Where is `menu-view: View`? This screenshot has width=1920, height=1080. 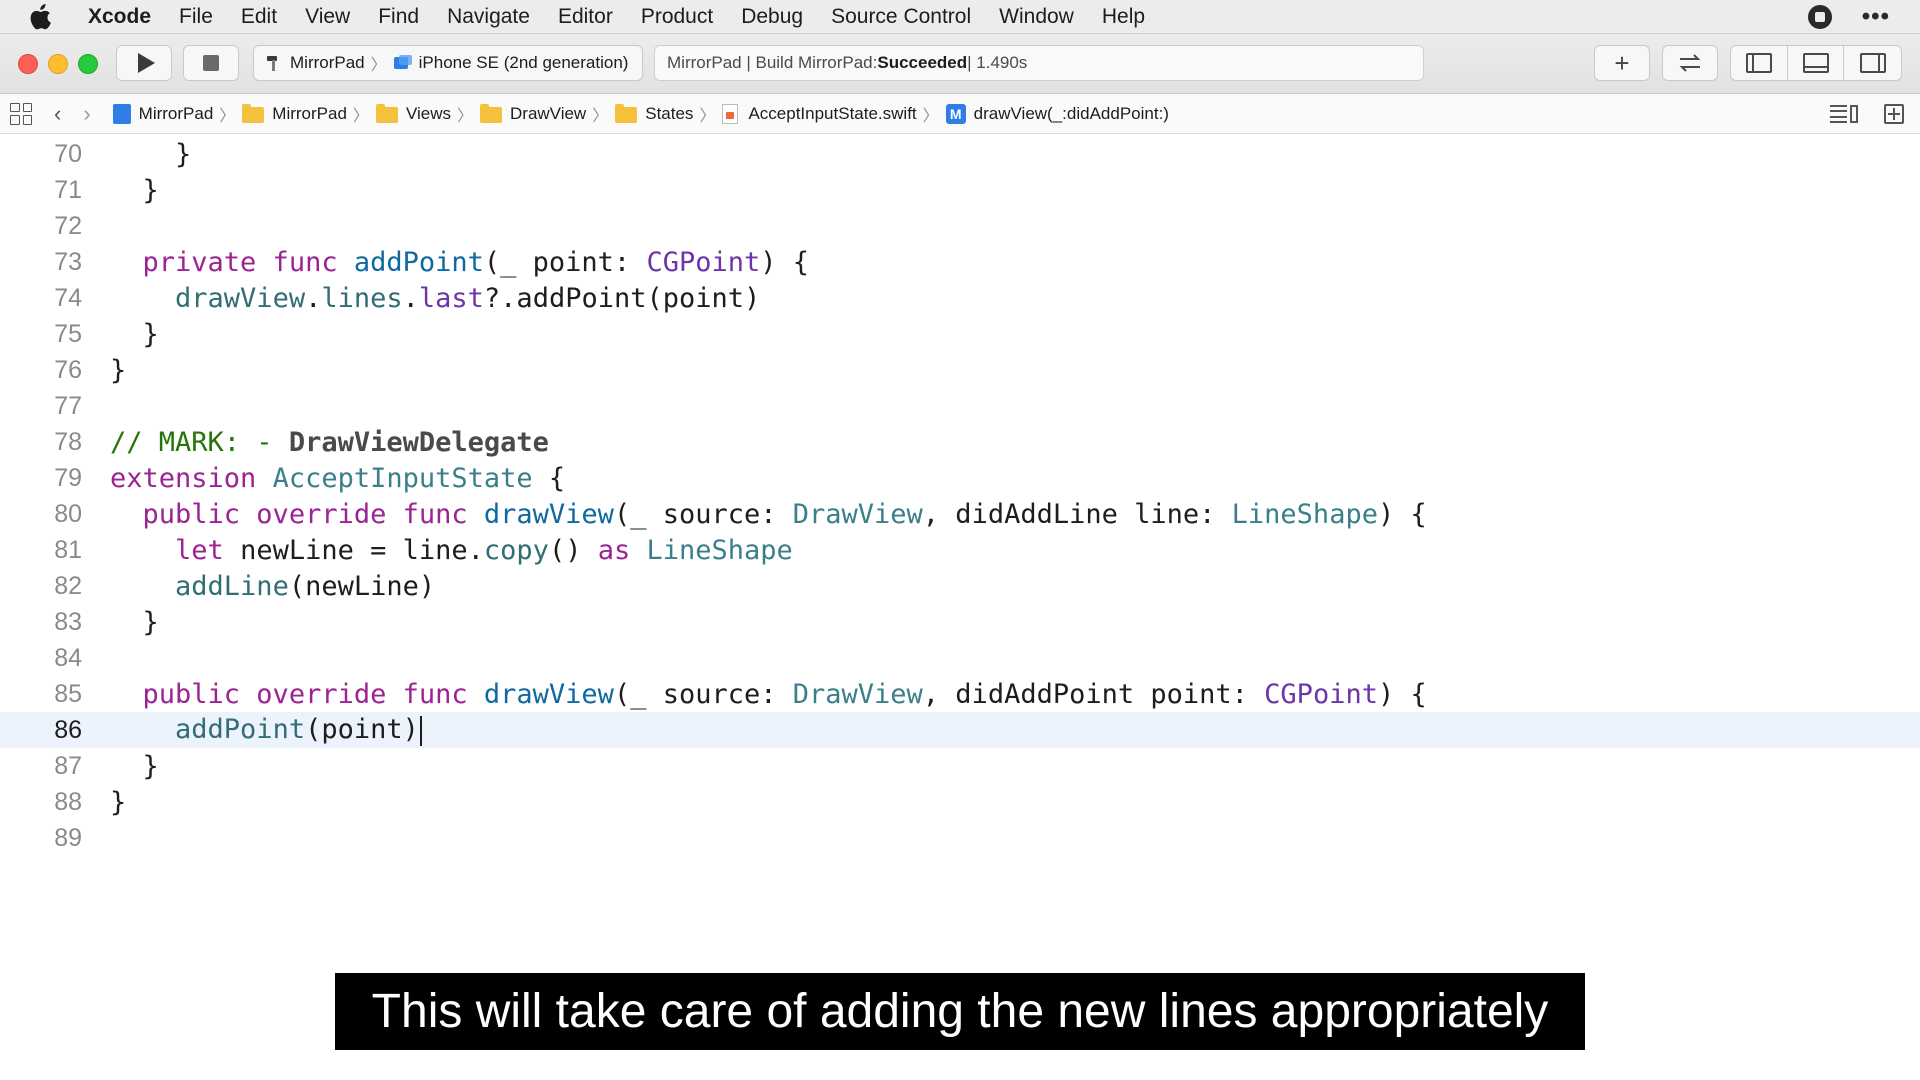 menu-view: View is located at coordinates (327, 17).